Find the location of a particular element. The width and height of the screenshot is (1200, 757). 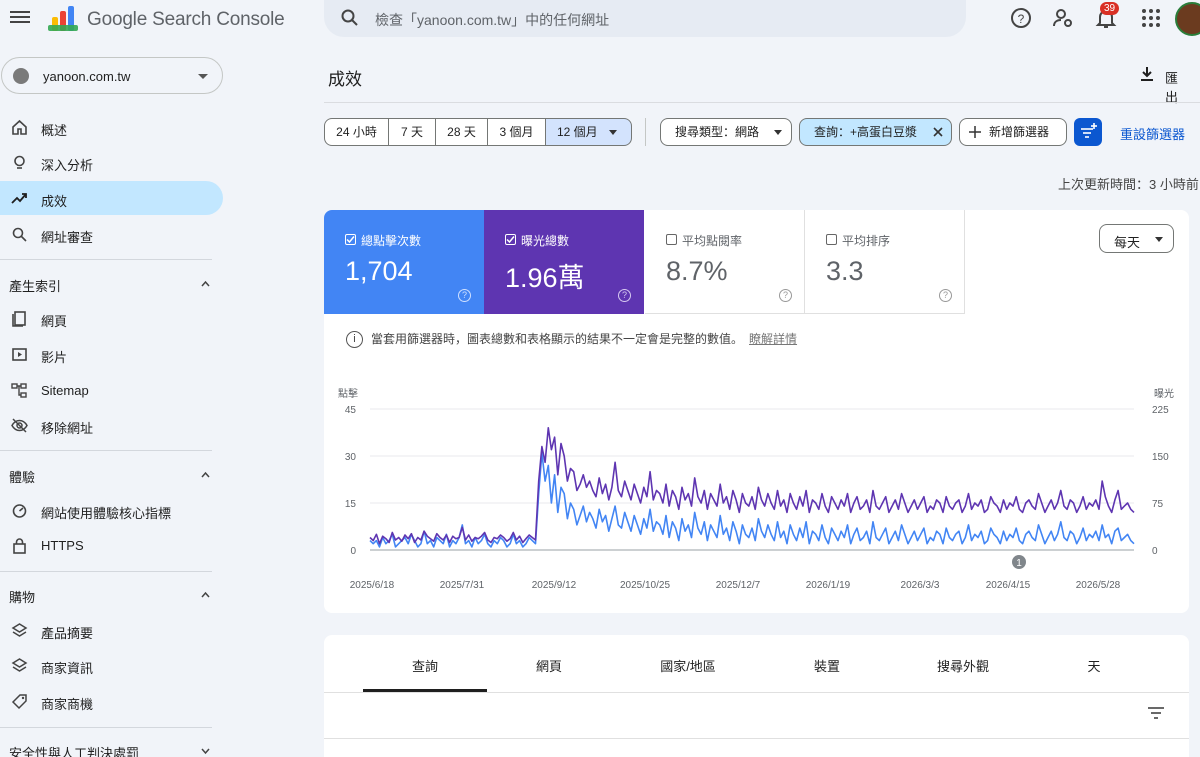

impressions-series-line is located at coordinates (752, 485).